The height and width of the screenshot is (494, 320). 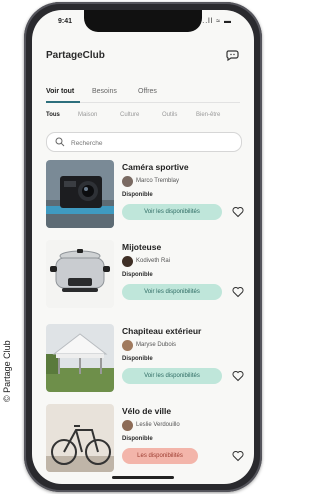 I want to click on owner-name: Maryse Dubois, so click(x=156, y=345).